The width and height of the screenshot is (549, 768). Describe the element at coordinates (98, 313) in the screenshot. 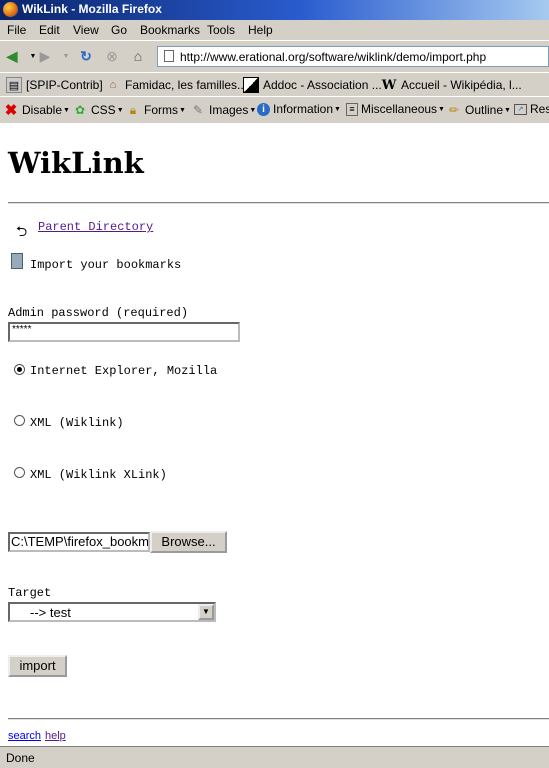

I see `password-label: Admin password (required)` at that location.